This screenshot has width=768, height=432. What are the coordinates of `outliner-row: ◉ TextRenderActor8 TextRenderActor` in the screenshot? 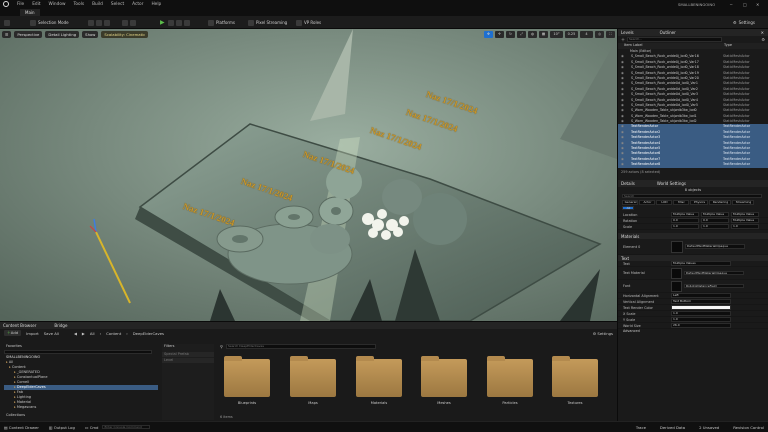 It's located at (693, 165).